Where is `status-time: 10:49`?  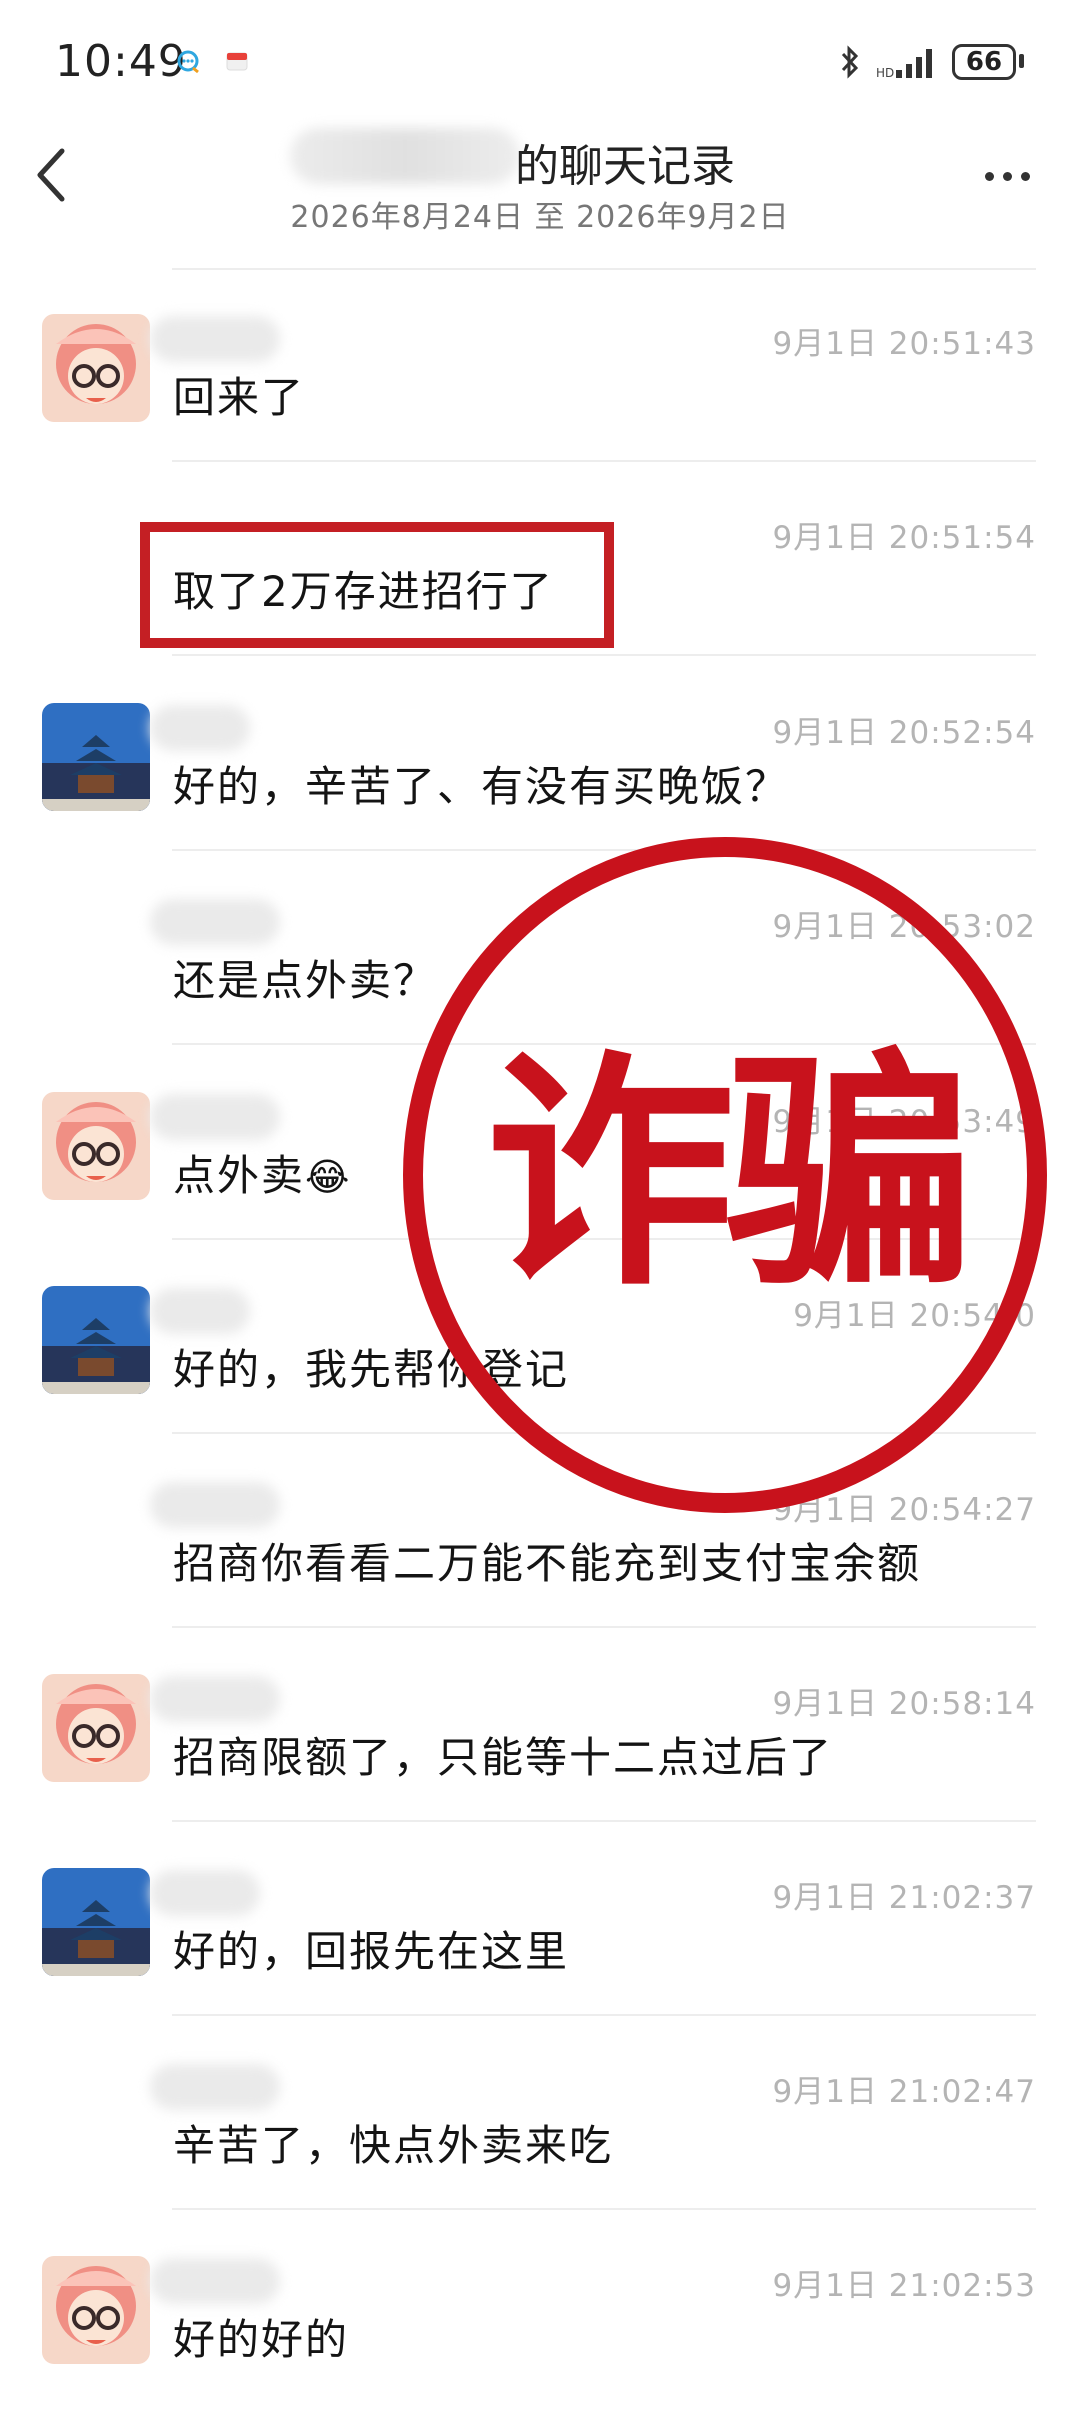 status-time: 10:49 is located at coordinates (121, 61).